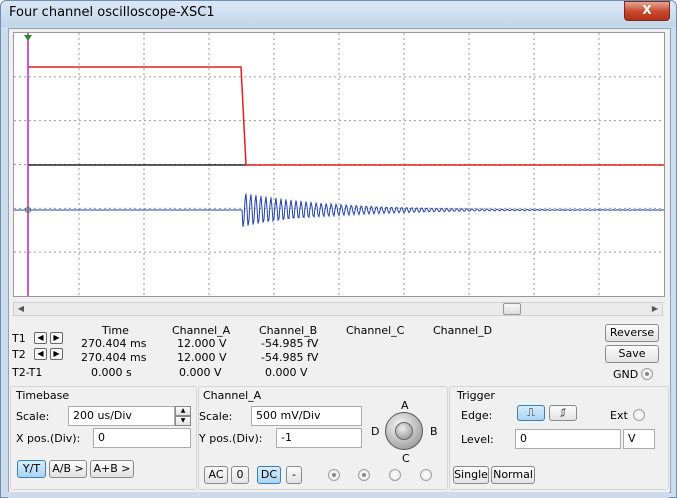 The width and height of the screenshot is (677, 498). Describe the element at coordinates (639, 415) in the screenshot. I see `trigger-ext-radio` at that location.